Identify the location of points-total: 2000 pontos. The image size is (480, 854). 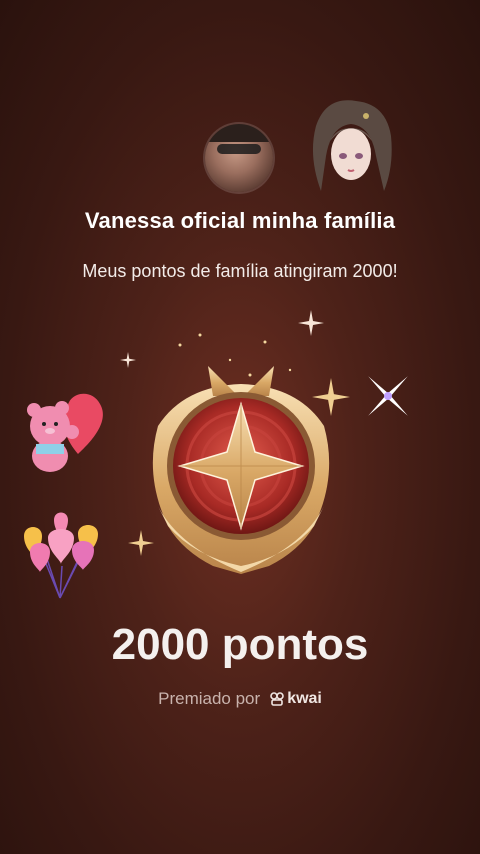
(240, 644).